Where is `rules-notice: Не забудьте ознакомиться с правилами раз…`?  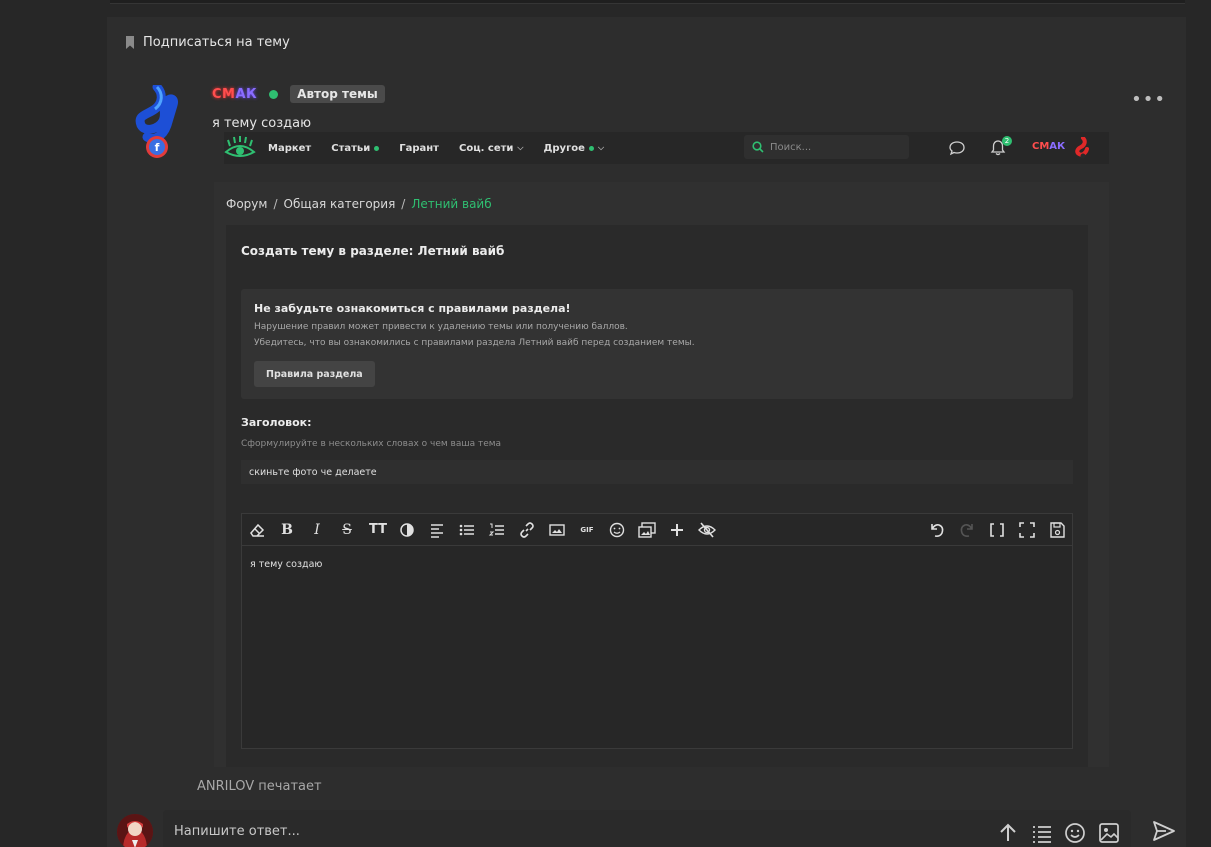
rules-notice: Не забудьте ознакомиться с правилами раз… is located at coordinates (657, 344).